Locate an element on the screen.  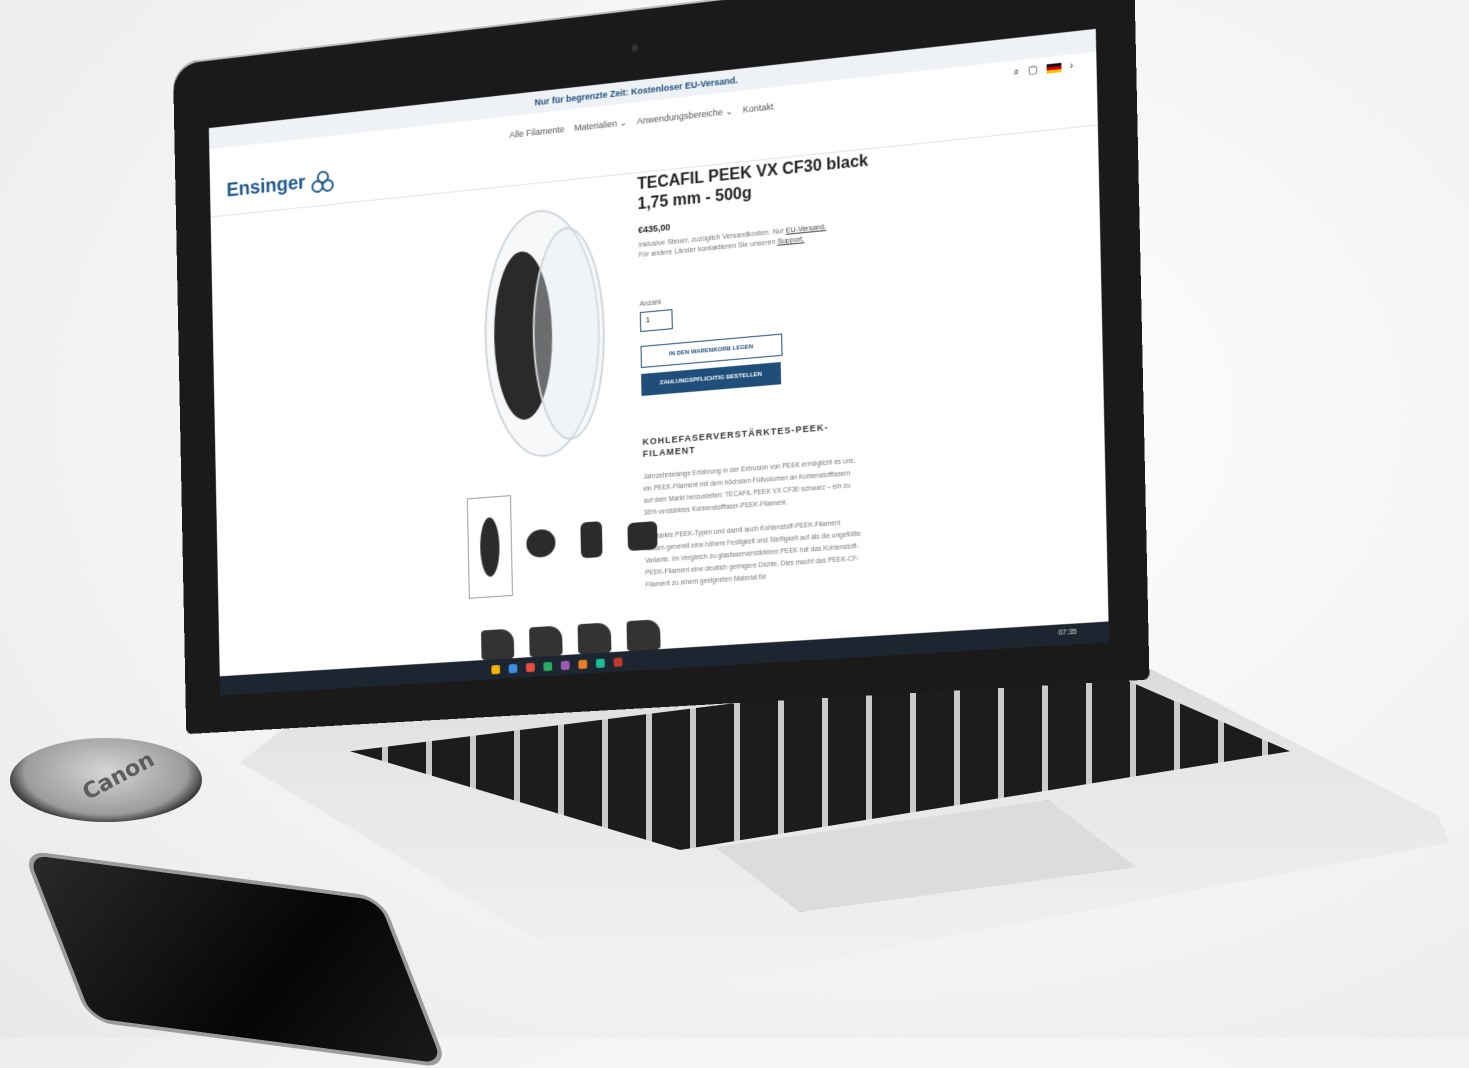
nav-item-kontakt: Kontakt is located at coordinates (758, 108).